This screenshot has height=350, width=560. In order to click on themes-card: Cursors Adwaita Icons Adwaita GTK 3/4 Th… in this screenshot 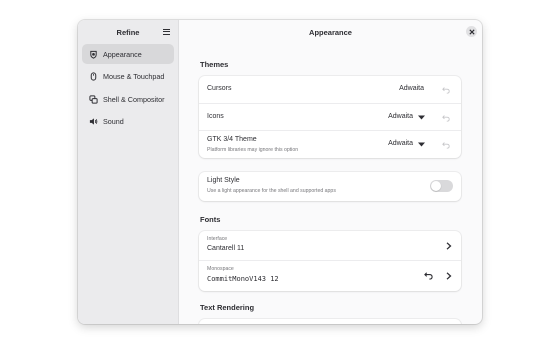, I will do `click(330, 117)`.